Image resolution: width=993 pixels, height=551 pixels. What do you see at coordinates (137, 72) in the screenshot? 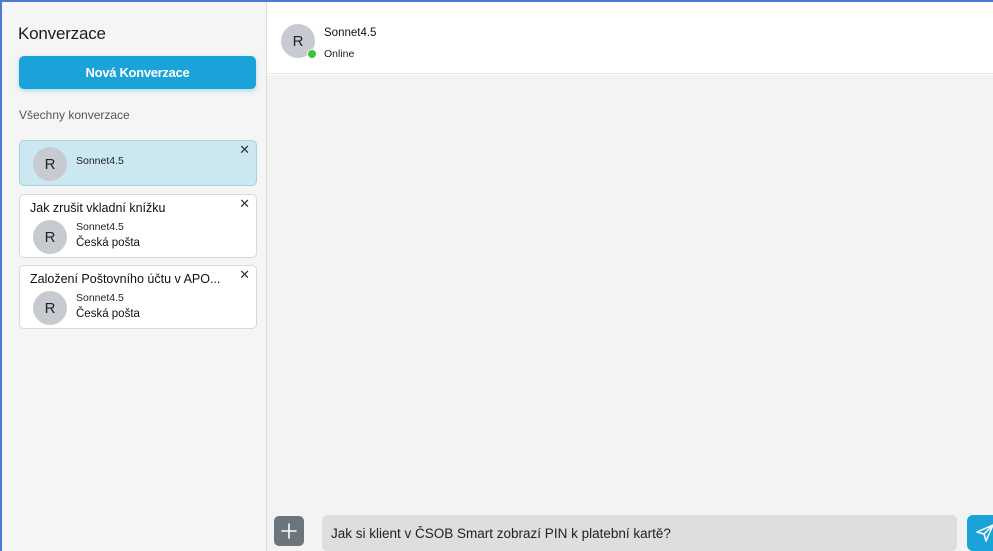
I see `new-conversation-button: Nová Konverzace` at bounding box center [137, 72].